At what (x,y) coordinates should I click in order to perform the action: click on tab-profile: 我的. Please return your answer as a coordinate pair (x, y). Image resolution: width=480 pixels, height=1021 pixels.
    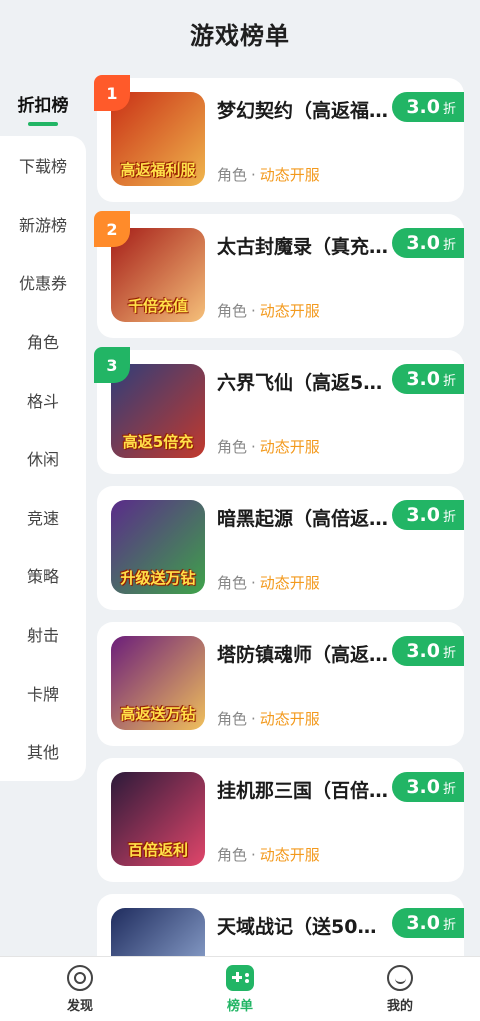
    Looking at the image, I should click on (400, 989).